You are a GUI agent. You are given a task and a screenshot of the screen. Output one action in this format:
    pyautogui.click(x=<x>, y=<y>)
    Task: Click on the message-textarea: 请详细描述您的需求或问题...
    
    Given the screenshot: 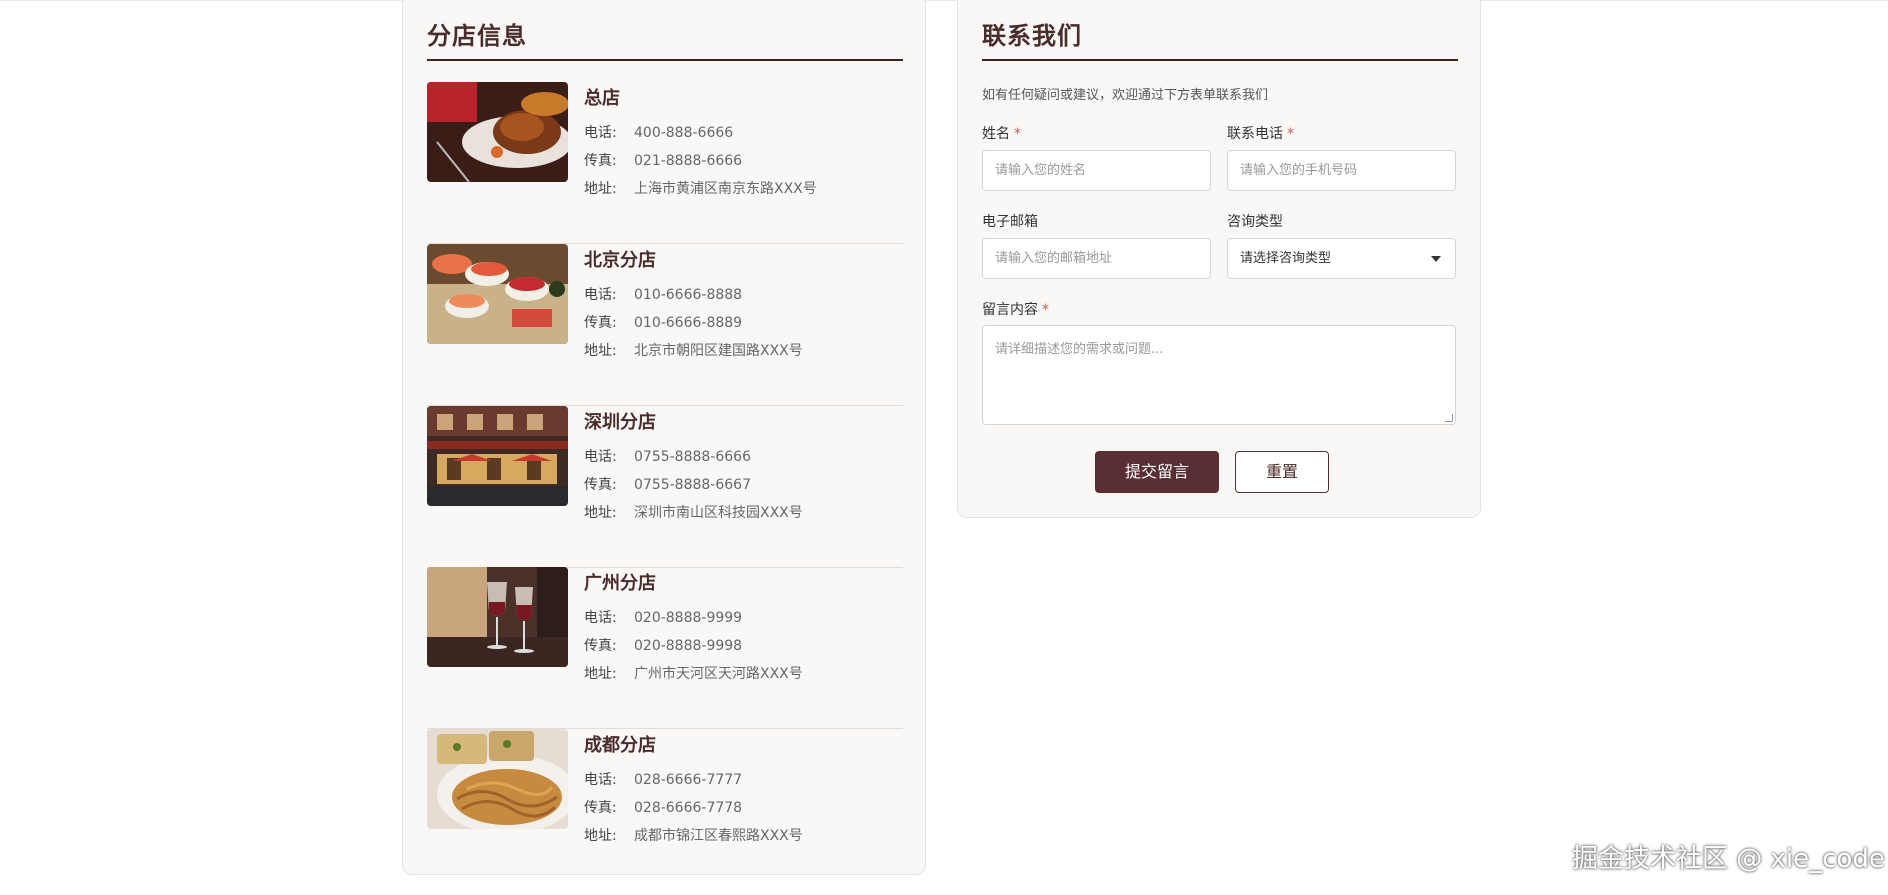 What is the action you would take?
    pyautogui.click(x=1219, y=375)
    